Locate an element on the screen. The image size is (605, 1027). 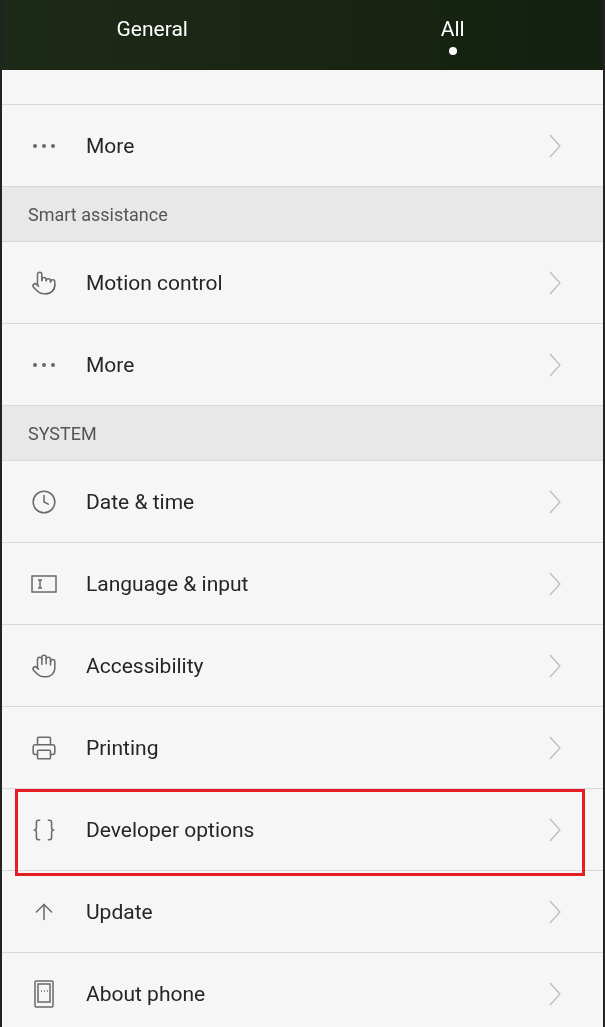
settings-item: About phone is located at coordinates (302, 990).